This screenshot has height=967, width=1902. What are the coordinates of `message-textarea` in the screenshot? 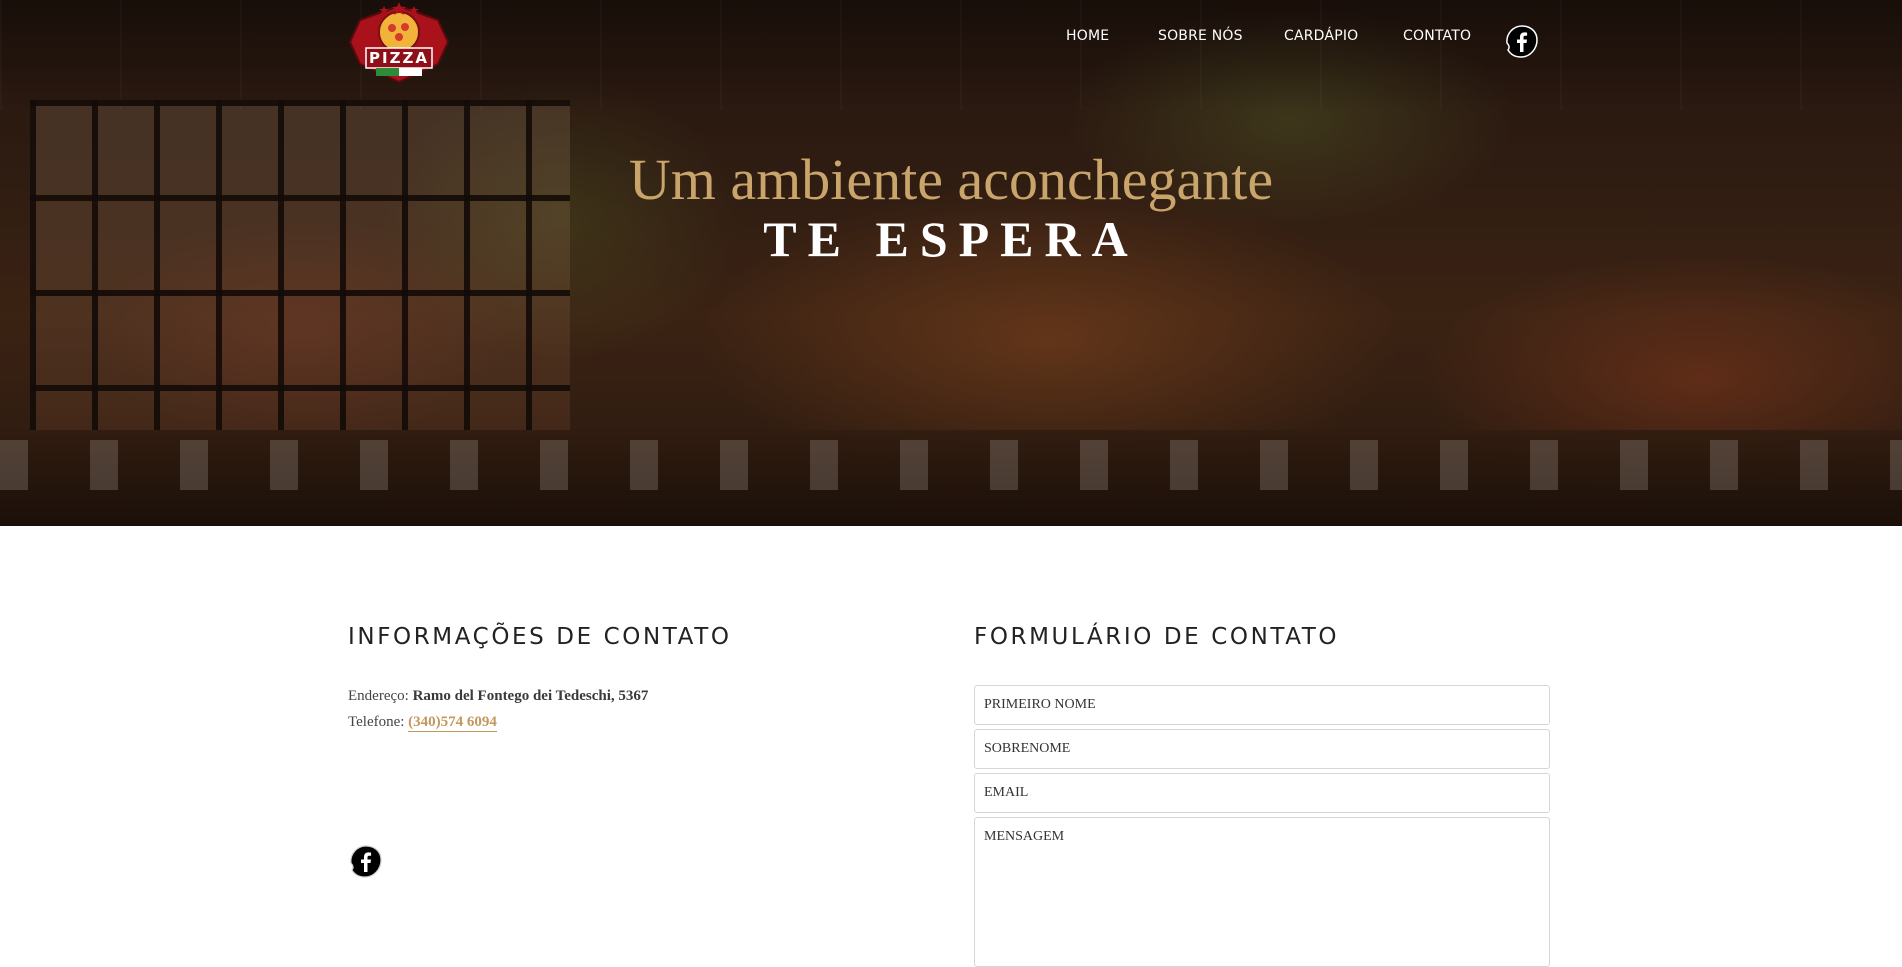 It's located at (1262, 892).